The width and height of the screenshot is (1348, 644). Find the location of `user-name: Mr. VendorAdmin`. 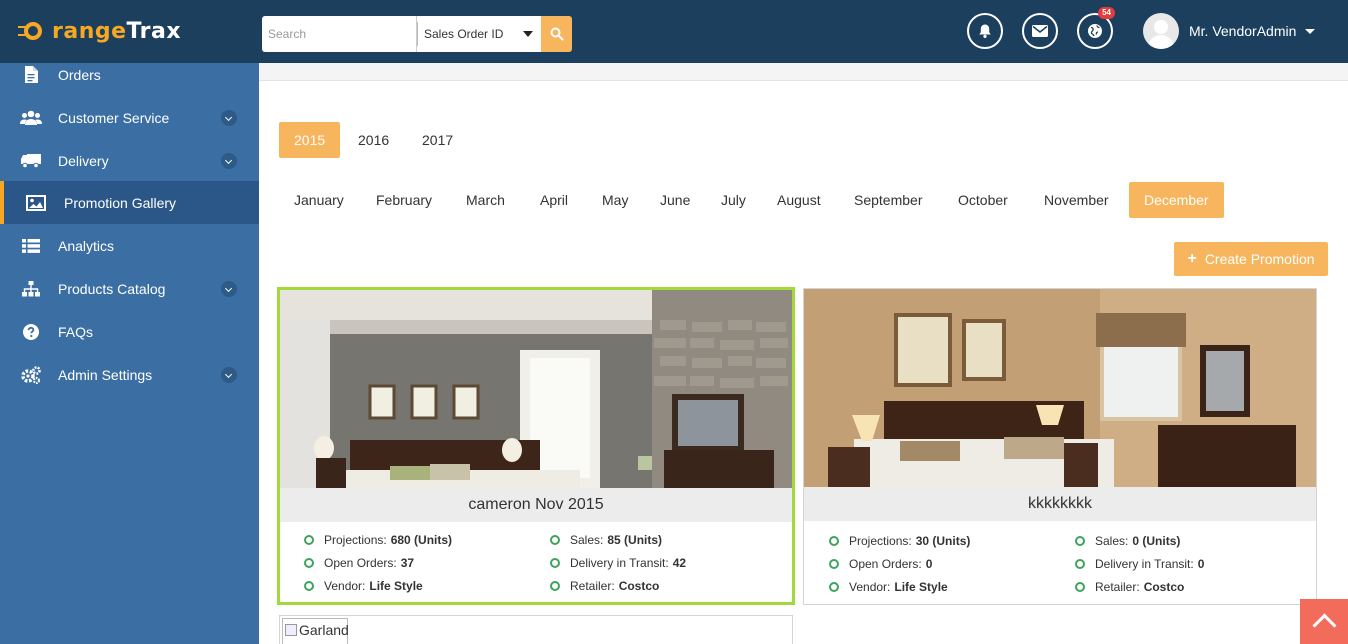

user-name: Mr. VendorAdmin is located at coordinates (1243, 31).